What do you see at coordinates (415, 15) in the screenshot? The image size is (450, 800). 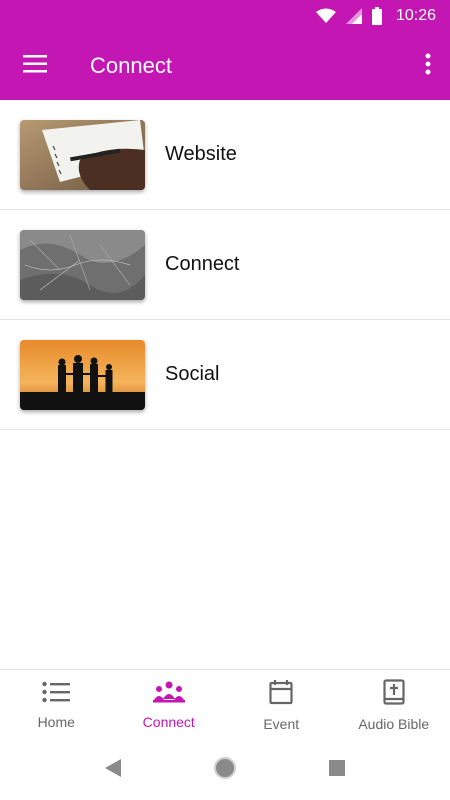 I see `status-time: 10:26` at bounding box center [415, 15].